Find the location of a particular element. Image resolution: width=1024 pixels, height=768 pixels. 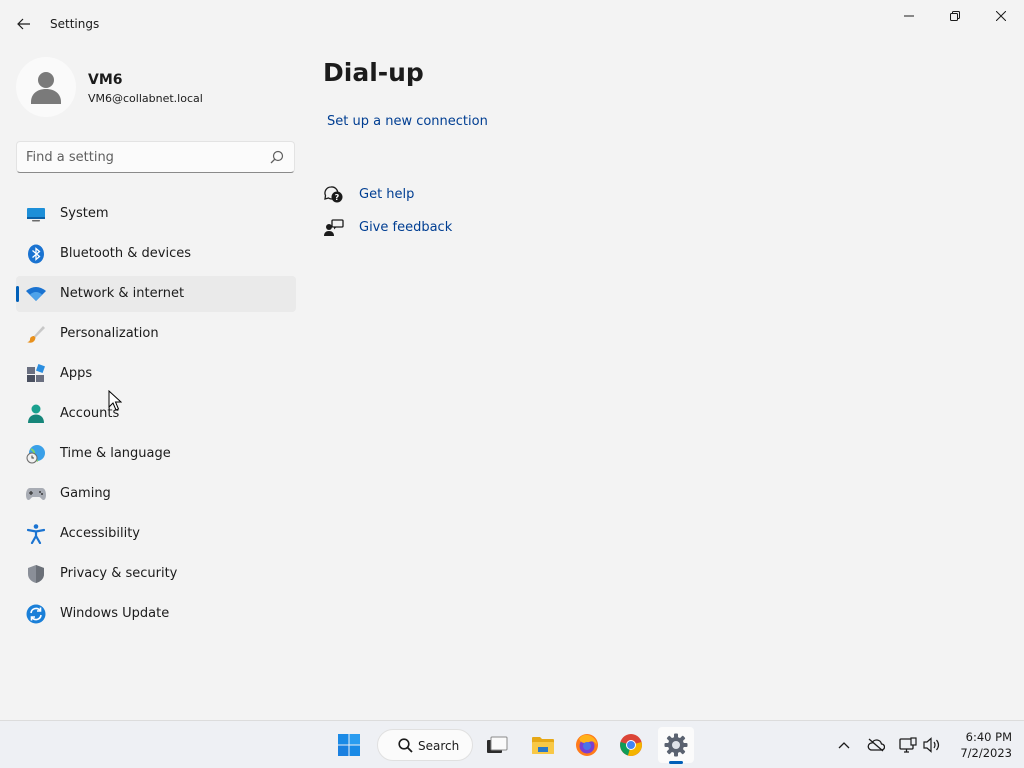

taskbar: Search 6:40 PM 7/2/2023 is located at coordinates (512, 744).